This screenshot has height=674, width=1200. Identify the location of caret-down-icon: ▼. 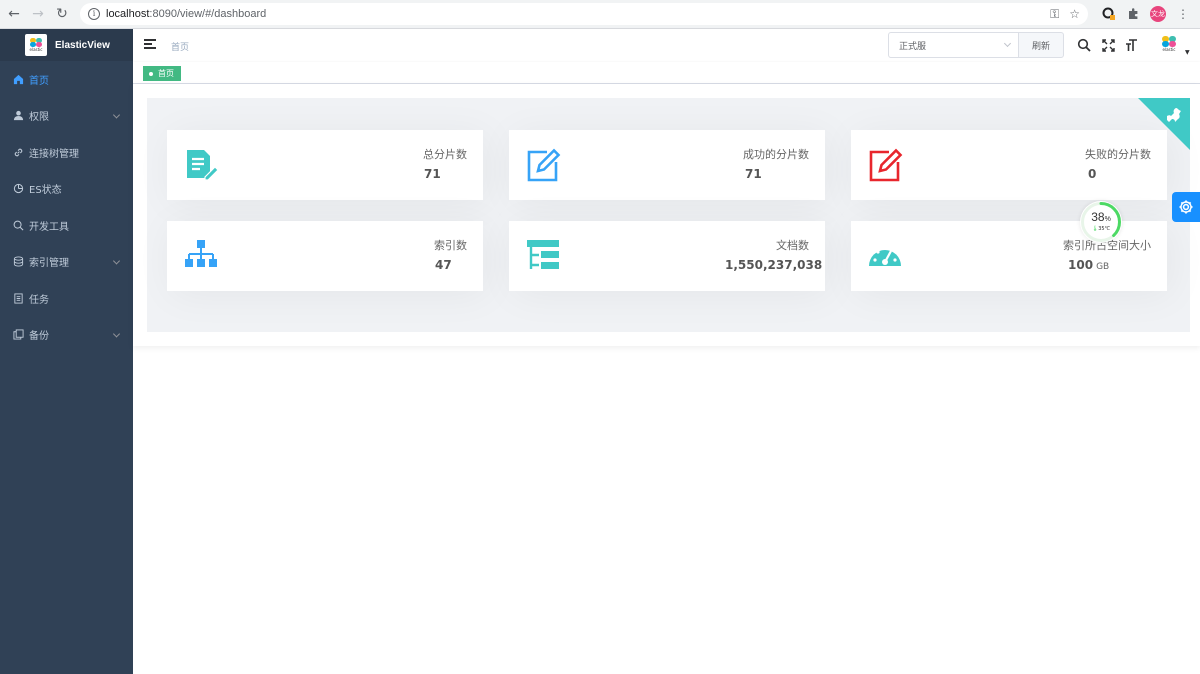
(1187, 52).